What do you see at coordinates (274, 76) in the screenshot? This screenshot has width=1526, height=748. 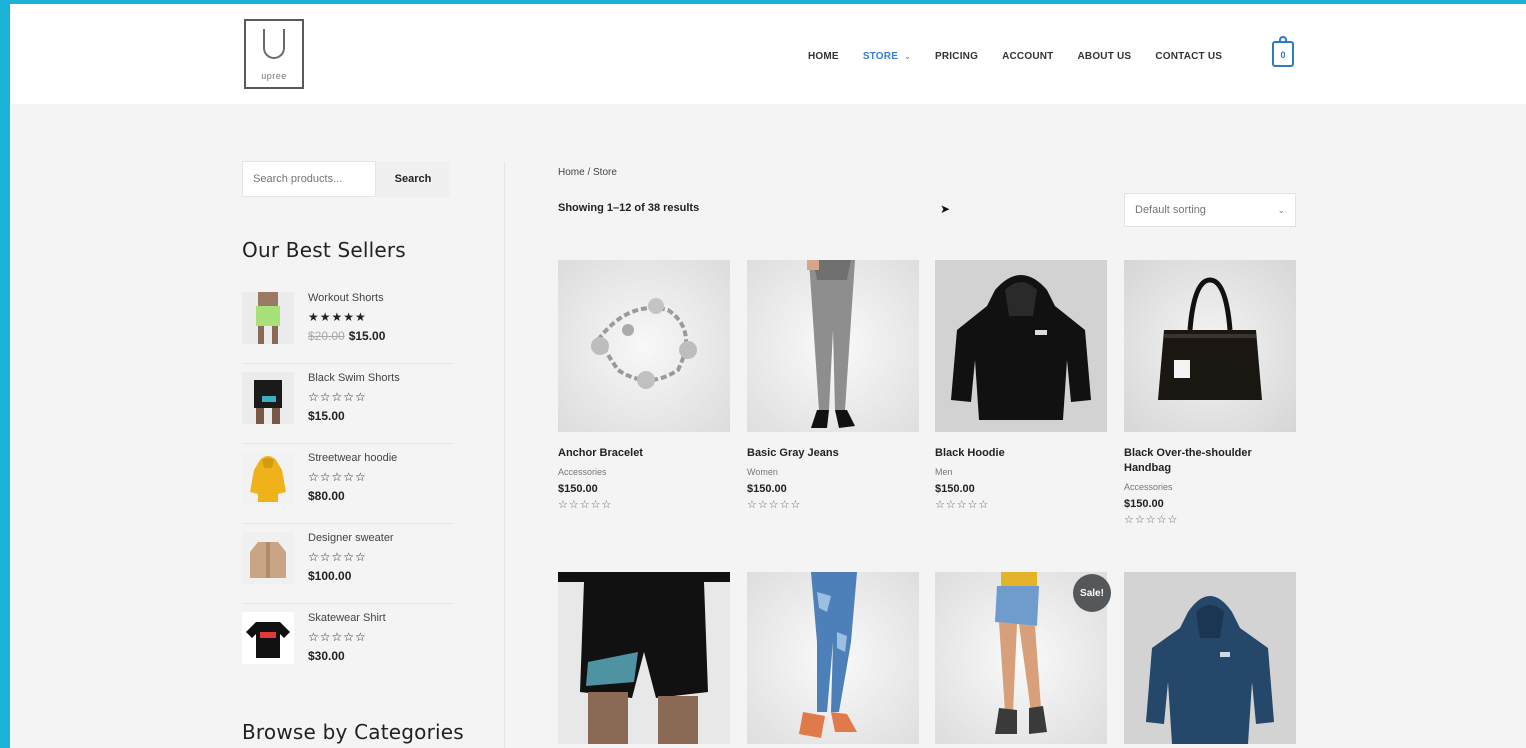 I see `logo-text: upree` at bounding box center [274, 76].